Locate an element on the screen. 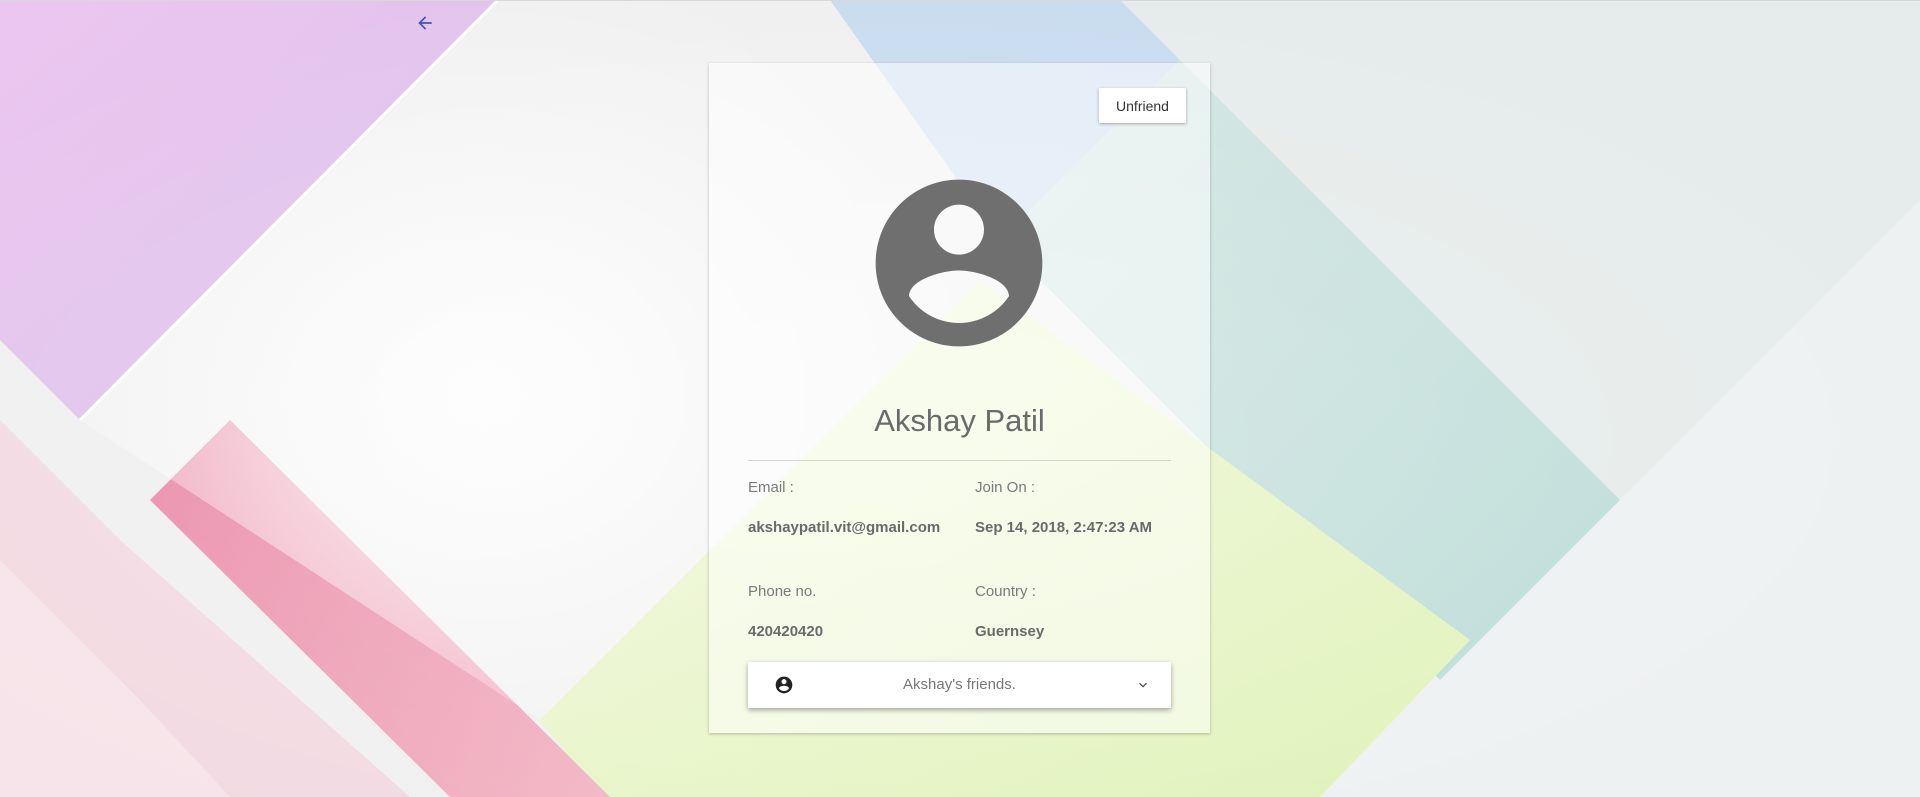 The height and width of the screenshot is (797, 1920). email-value: akshaypatil.vit@gmail.com is located at coordinates (844, 527).